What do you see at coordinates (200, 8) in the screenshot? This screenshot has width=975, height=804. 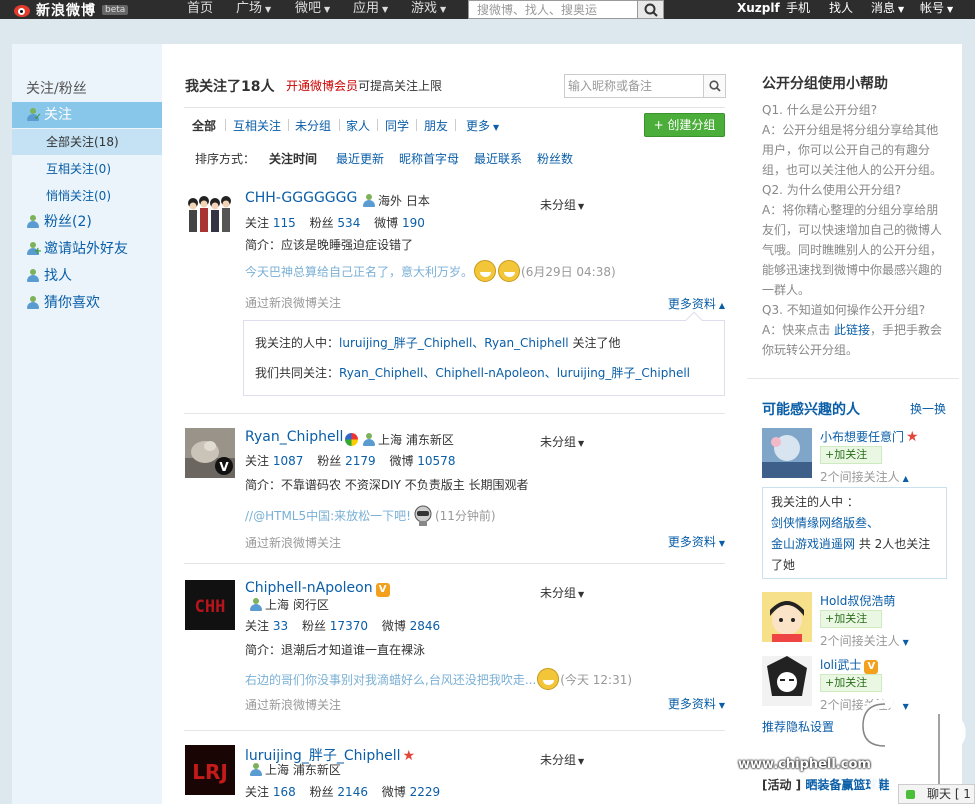 I see `nav-home: 首页` at bounding box center [200, 8].